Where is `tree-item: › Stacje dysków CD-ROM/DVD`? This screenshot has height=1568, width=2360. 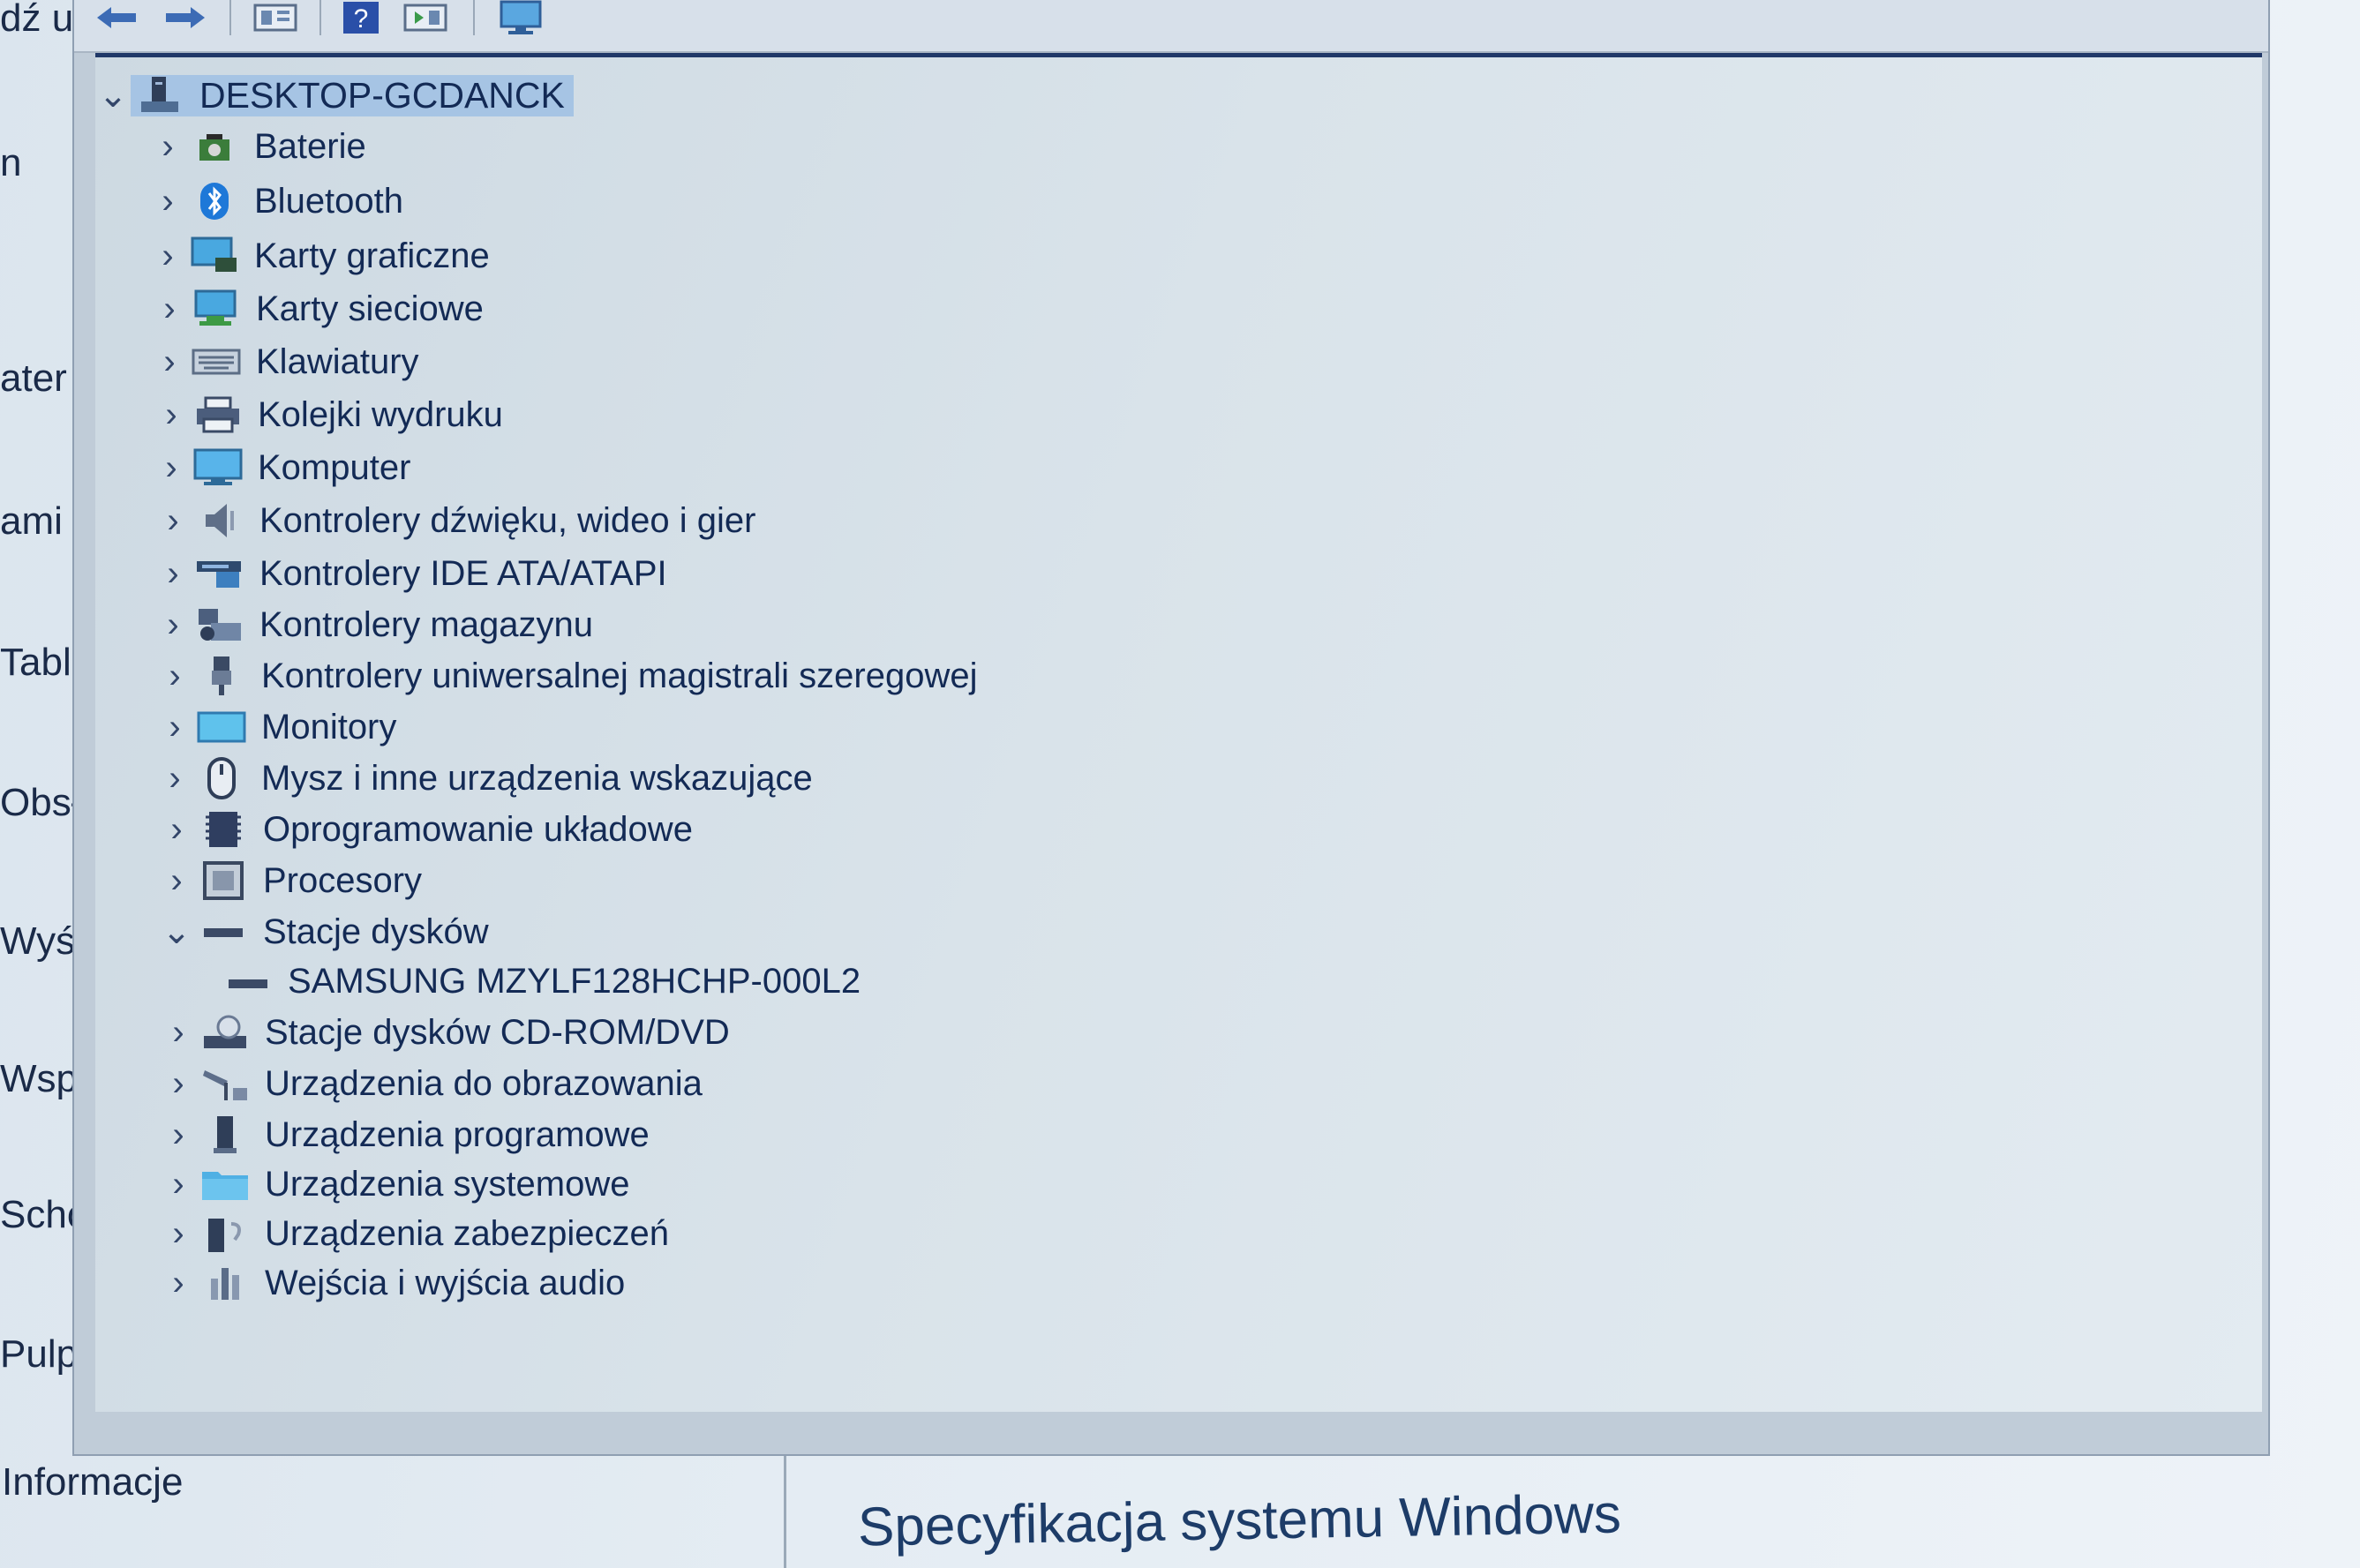 tree-item: › Stacje dysków CD-ROM/DVD is located at coordinates (445, 1032).